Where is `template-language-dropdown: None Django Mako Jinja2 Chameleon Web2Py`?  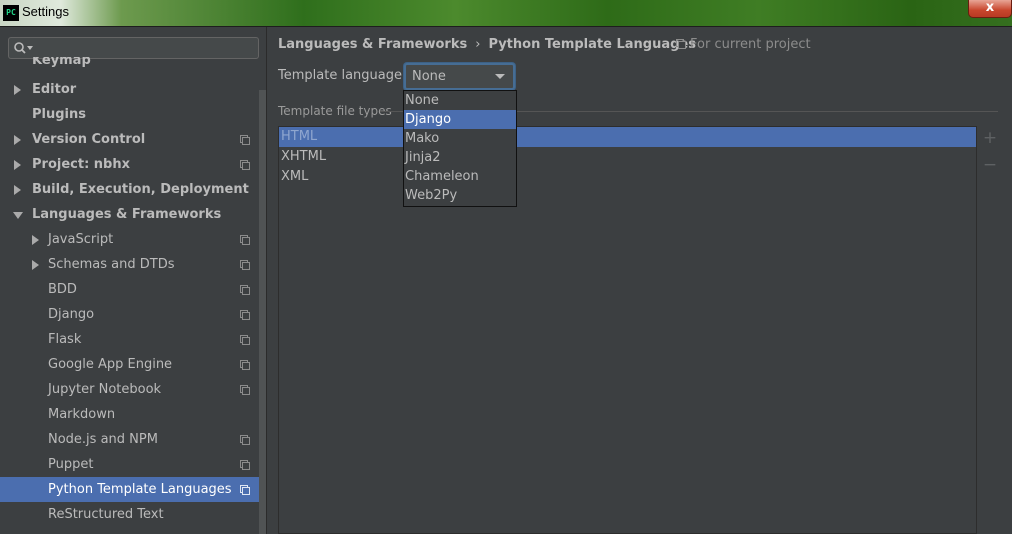 template-language-dropdown: None Django Mako Jinja2 Chameleon Web2Py is located at coordinates (460, 148).